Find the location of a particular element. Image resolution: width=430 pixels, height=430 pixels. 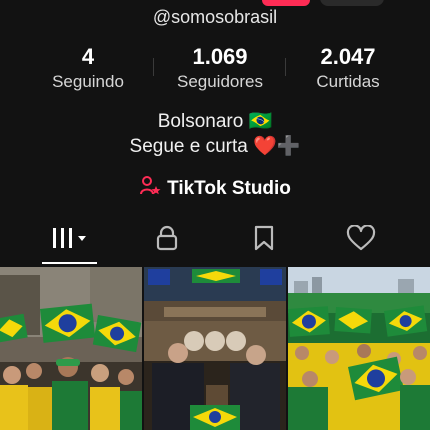

bio-line-2: Segue e curta ❤️➕ is located at coordinates (215, 146).